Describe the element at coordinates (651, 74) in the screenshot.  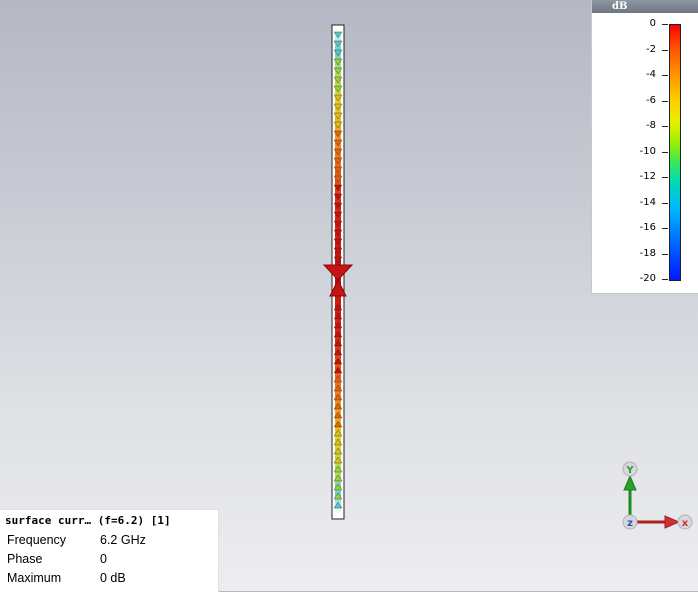
I see `legend-tick-label: -4` at that location.